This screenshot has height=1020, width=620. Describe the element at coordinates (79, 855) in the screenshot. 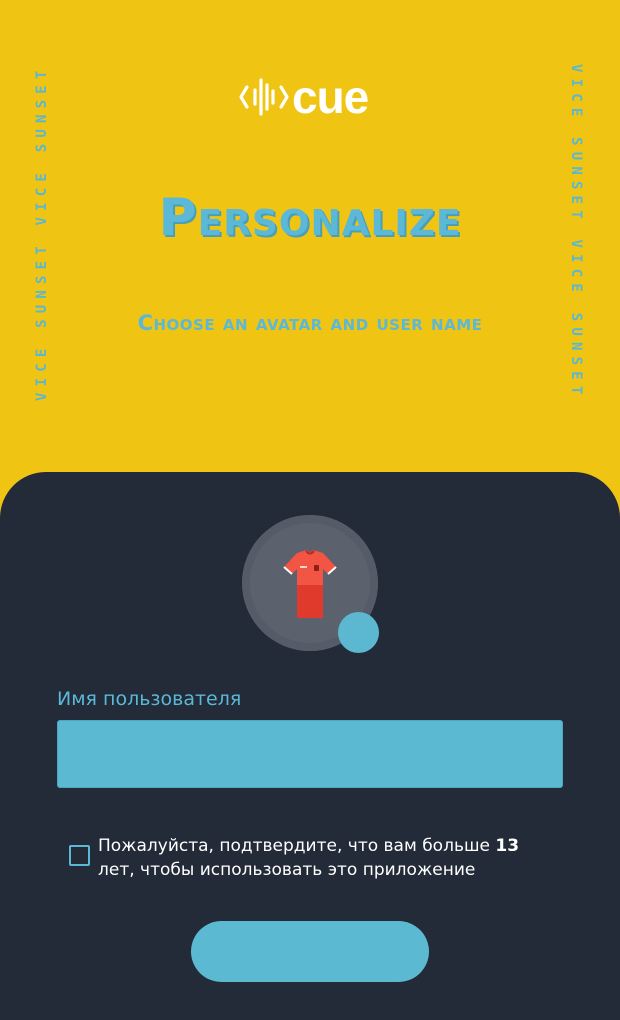

I see `age-consent-checkbox` at that location.